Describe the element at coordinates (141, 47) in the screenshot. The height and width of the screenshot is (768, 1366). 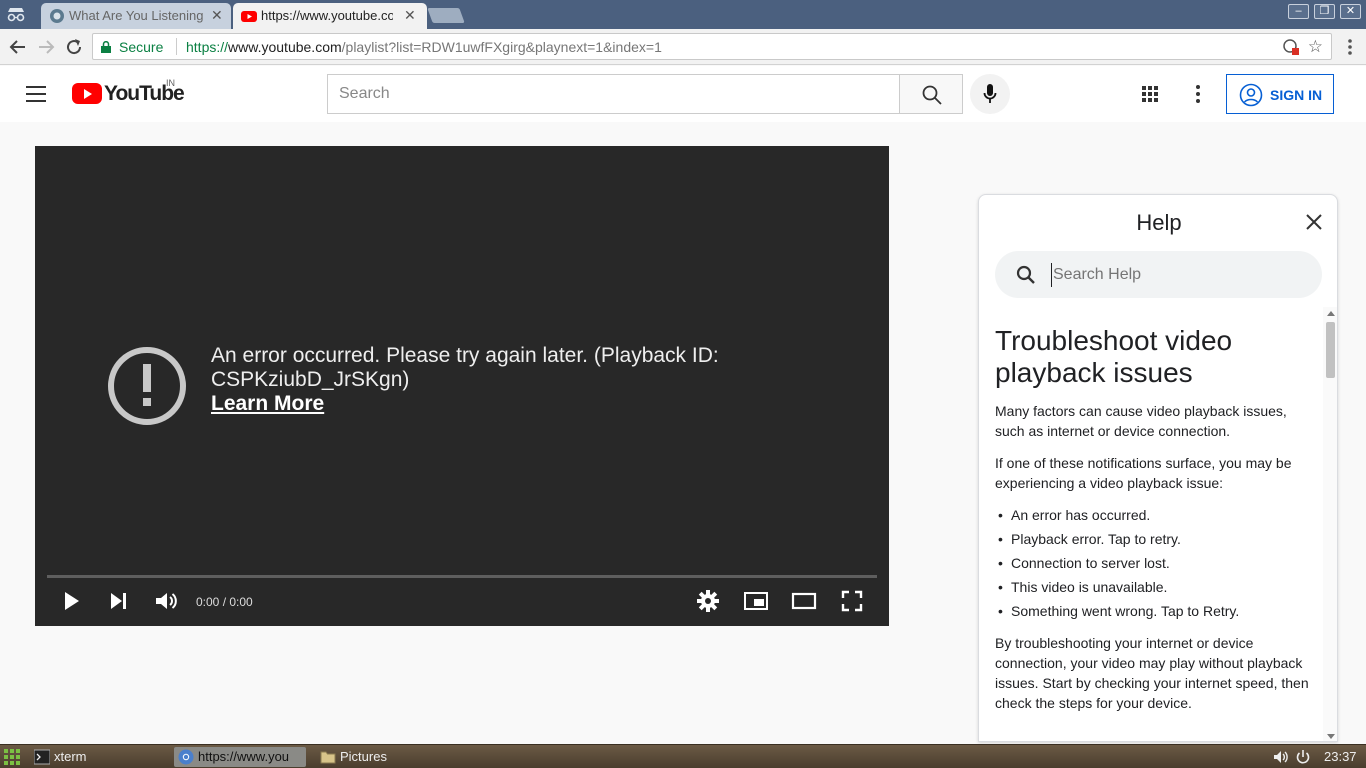
I see `secure-label: Secure` at that location.